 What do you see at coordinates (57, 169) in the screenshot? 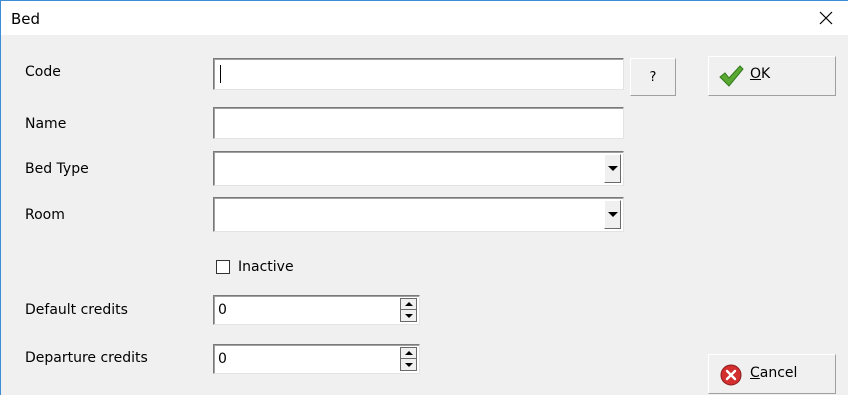
I see `bed-type-label: Bed Type` at bounding box center [57, 169].